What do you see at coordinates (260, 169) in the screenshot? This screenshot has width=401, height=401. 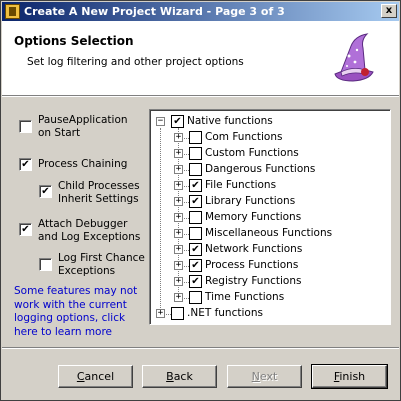 I see `tree-item-label: Dangerous Functions` at bounding box center [260, 169].